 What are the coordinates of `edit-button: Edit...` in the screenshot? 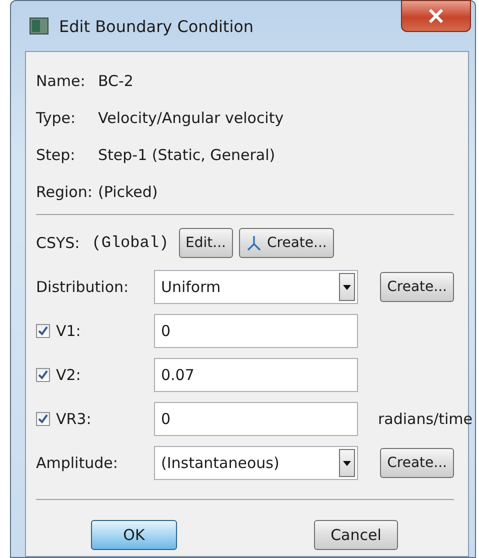 It's located at (206, 243).